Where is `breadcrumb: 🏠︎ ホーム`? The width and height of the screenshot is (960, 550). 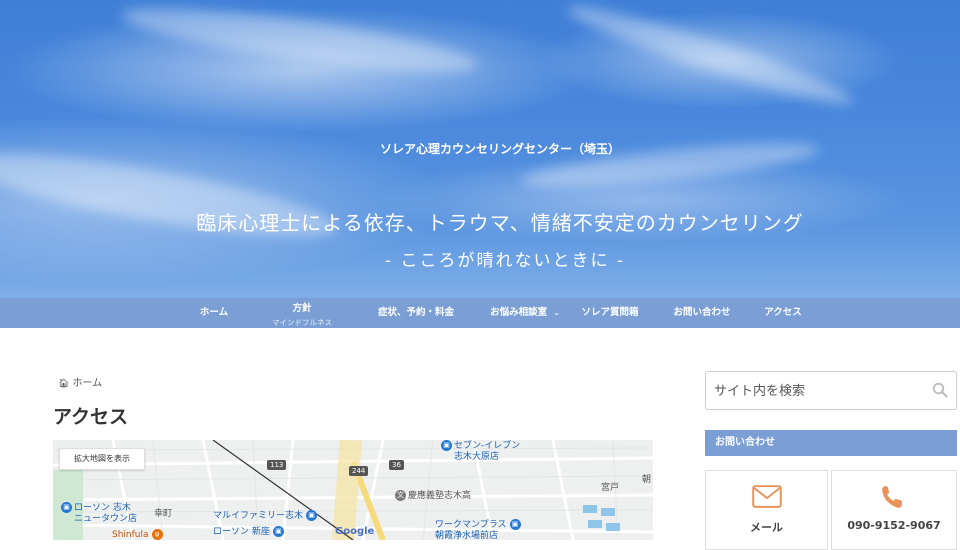
breadcrumb: 🏠︎ ホーム is located at coordinates (80, 381).